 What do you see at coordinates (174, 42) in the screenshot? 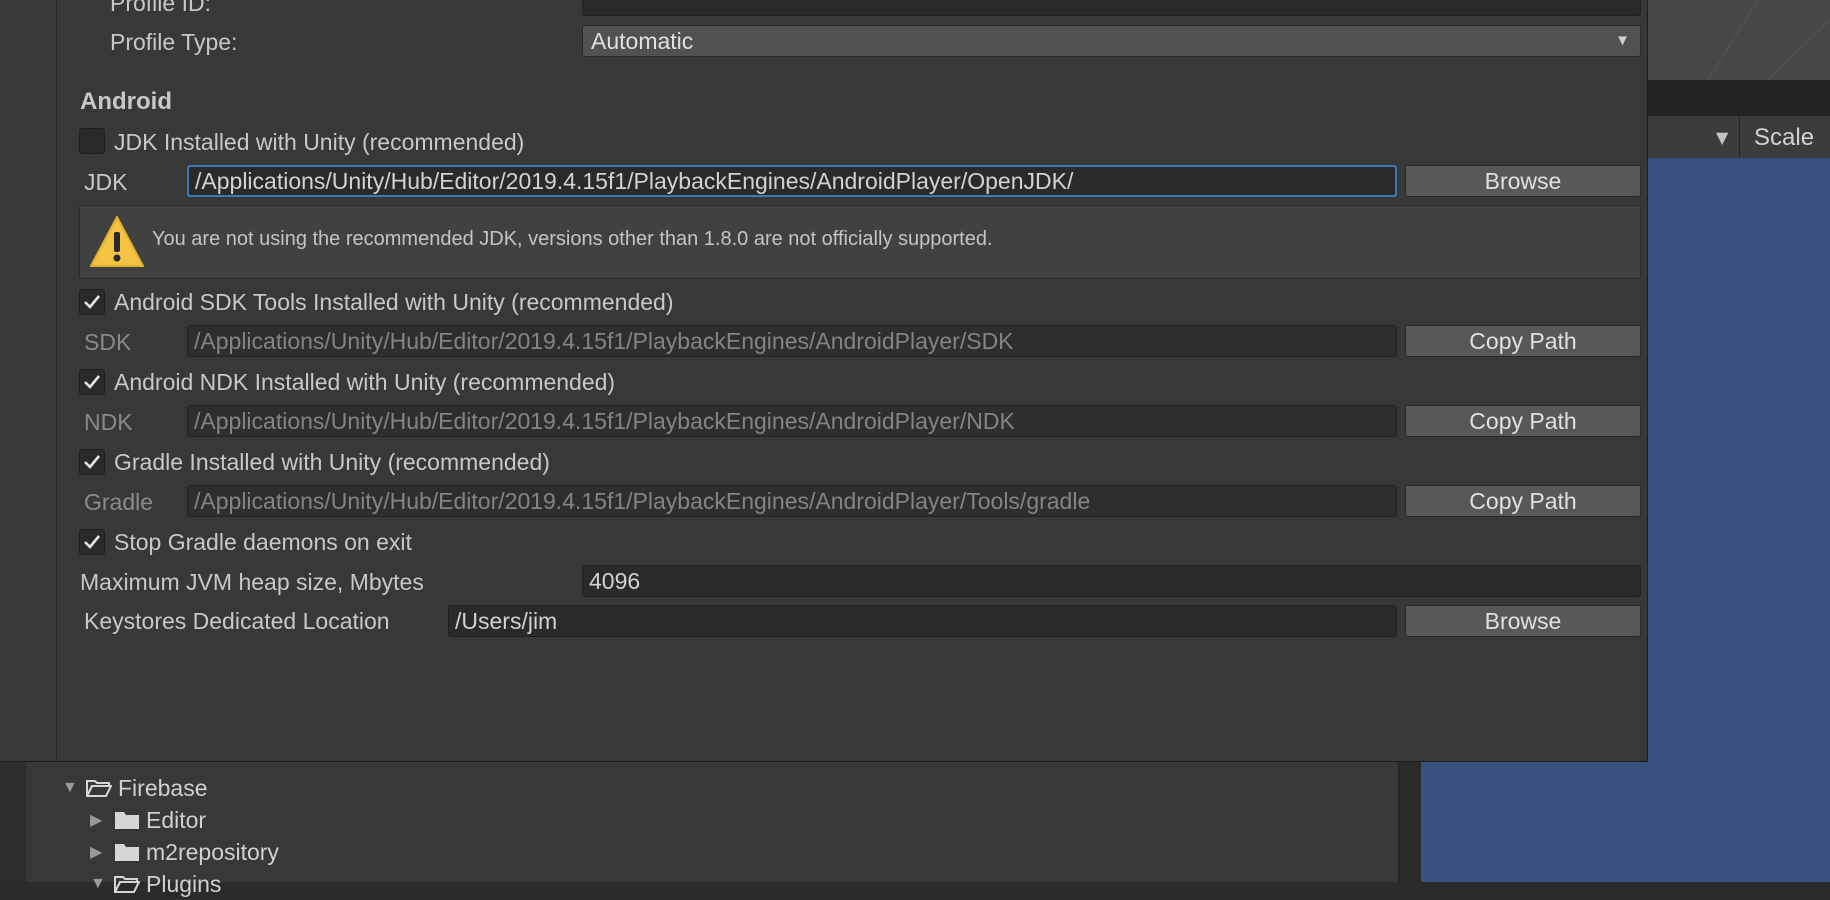
I see `profile-type-label: Profile Type:` at bounding box center [174, 42].